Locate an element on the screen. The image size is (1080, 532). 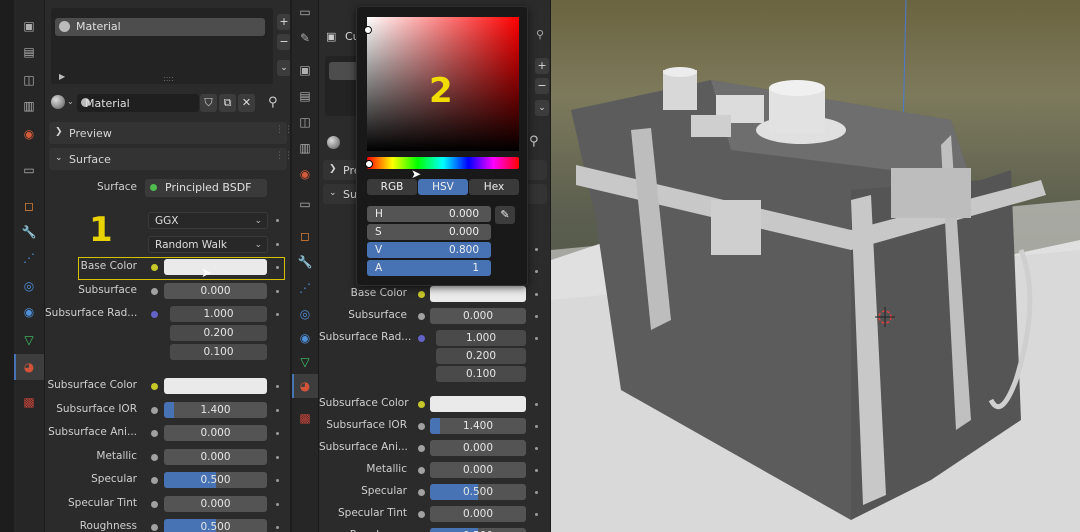
sv-cursor is located at coordinates (368, 30).